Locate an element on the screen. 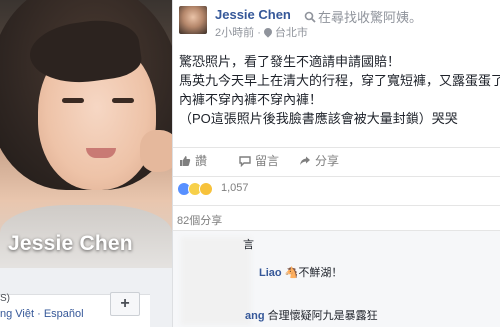 This screenshot has width=500, height=327. shares-row: 82個分享 is located at coordinates (336, 216).